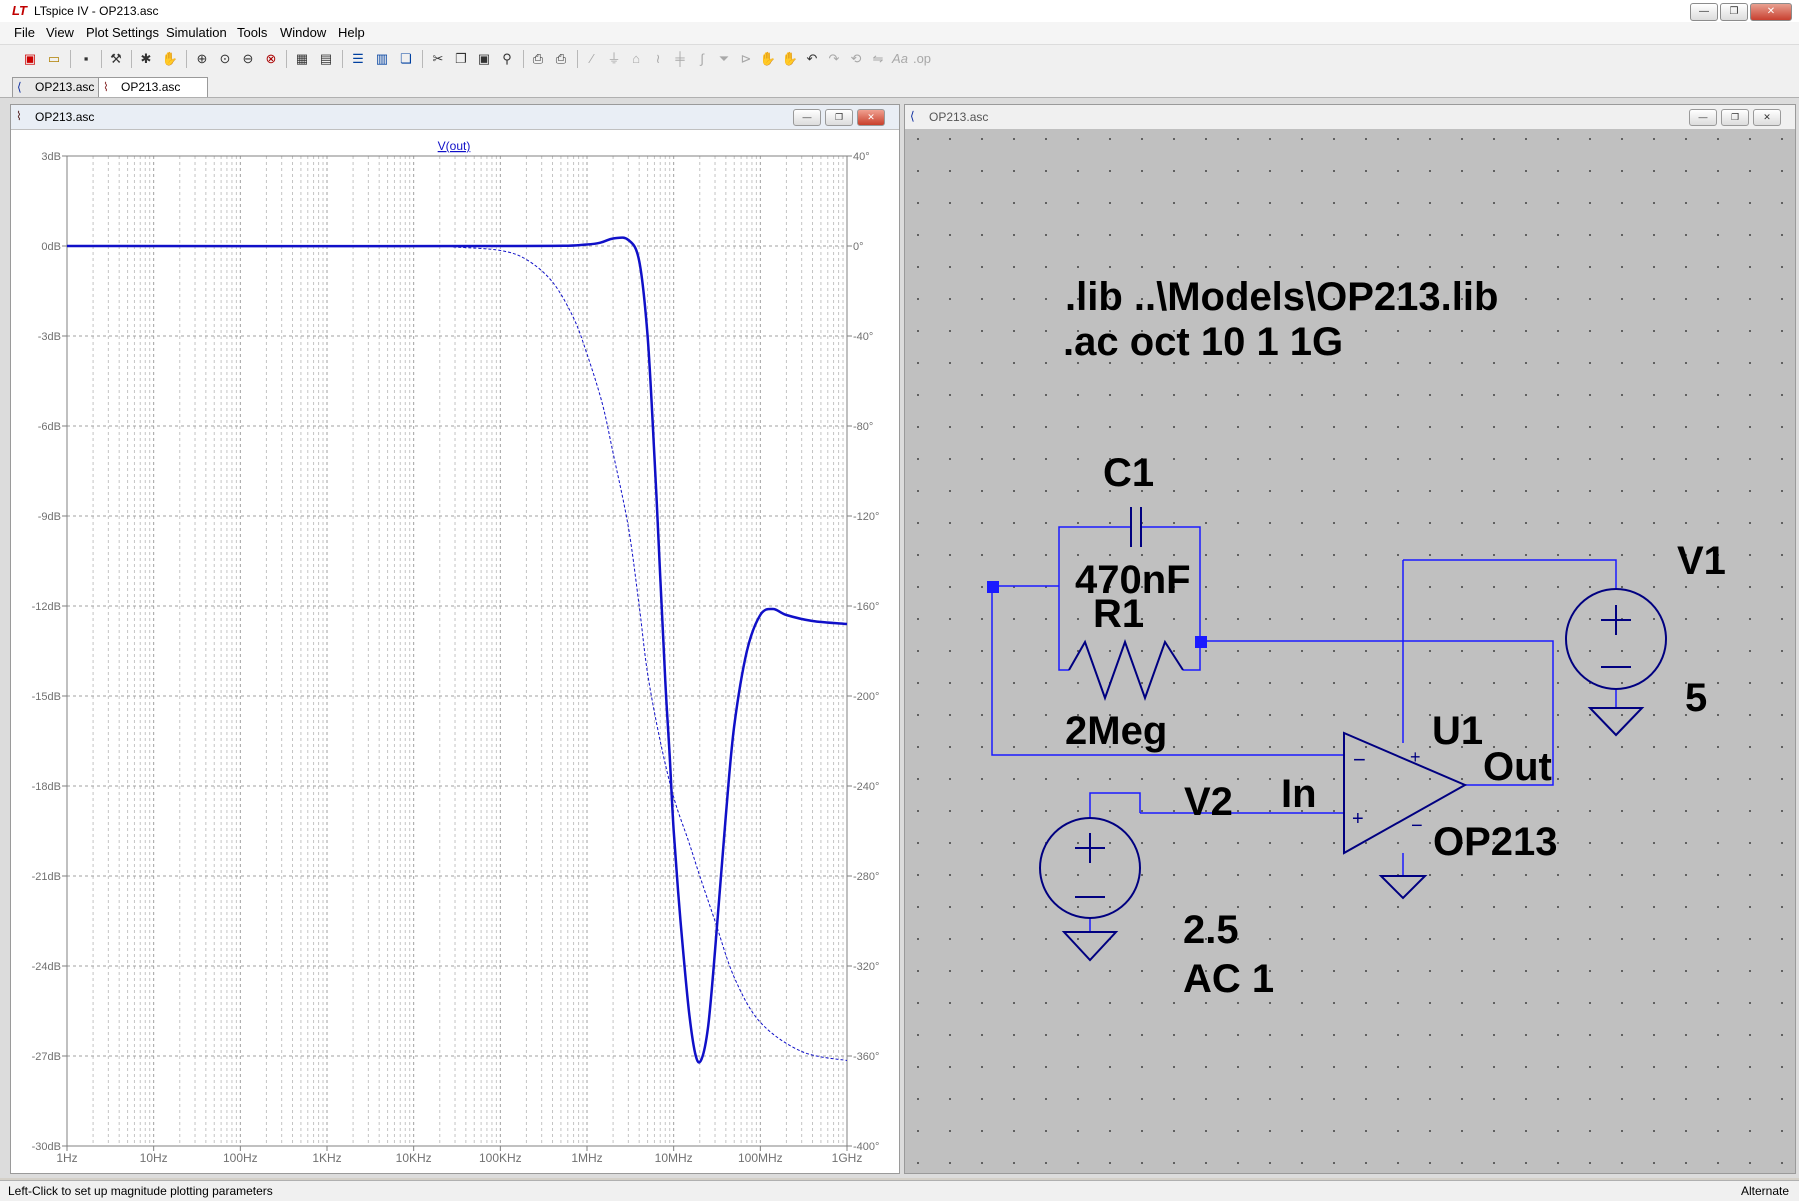 The height and width of the screenshot is (1201, 1799). I want to click on menu-simulation: Simulation, so click(196, 32).